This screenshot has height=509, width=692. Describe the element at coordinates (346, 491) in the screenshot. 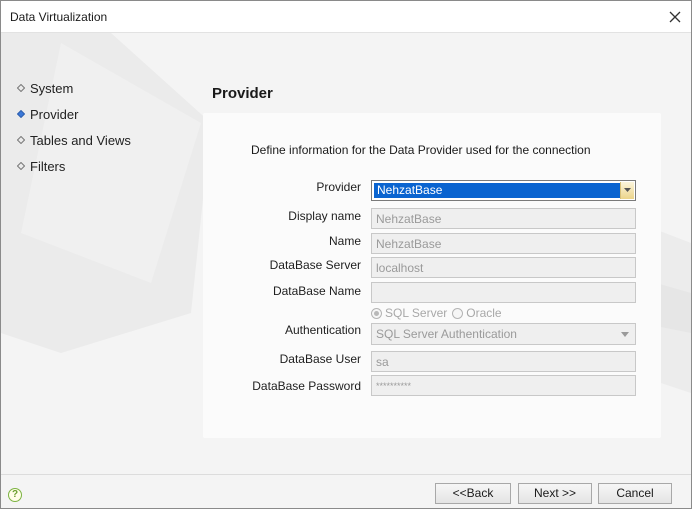

I see `footer-bar: ? <<Back Next >> Cancel` at that location.